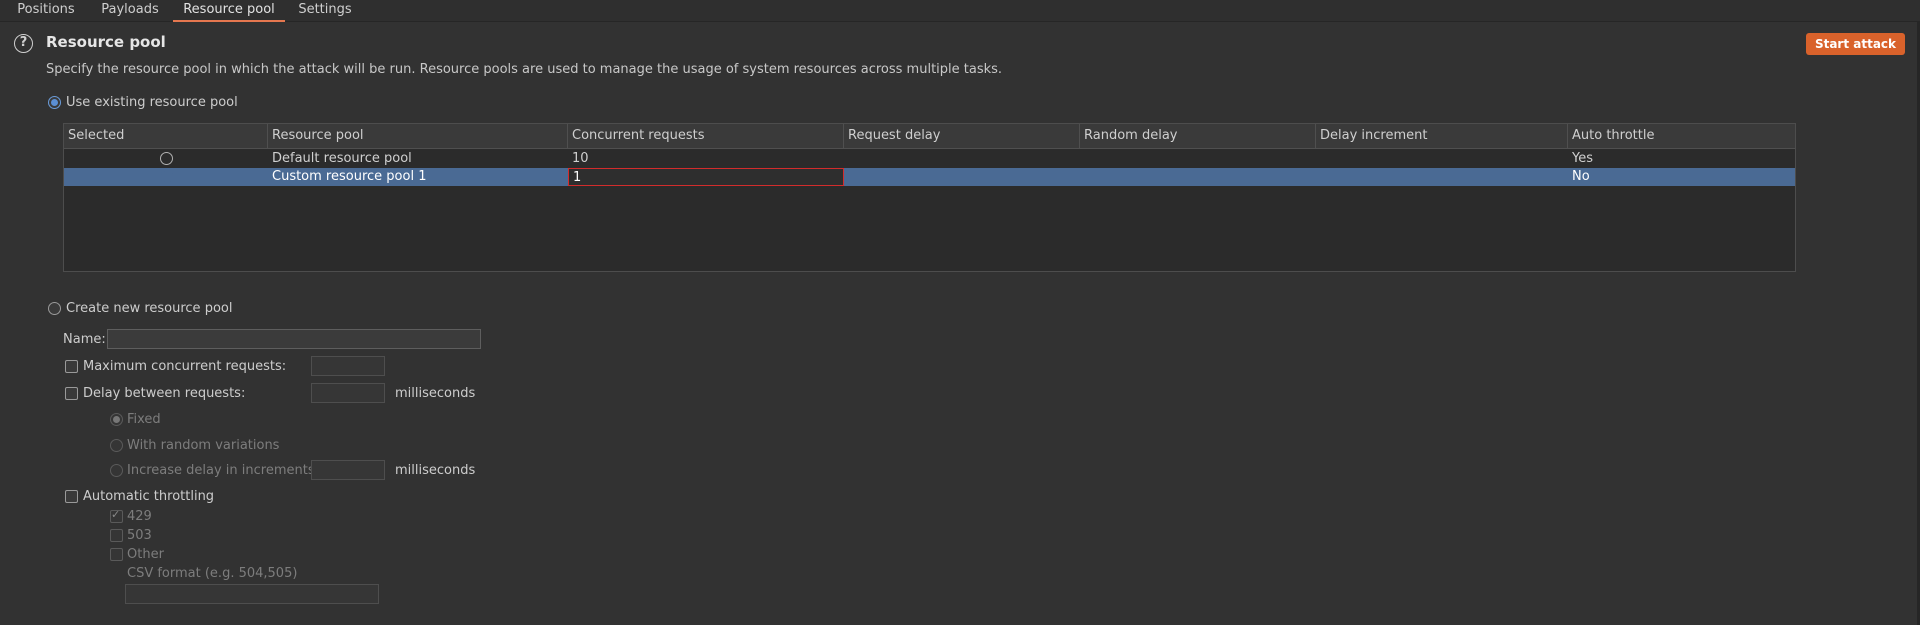  What do you see at coordinates (23, 43) in the screenshot?
I see `help-icon: ?` at bounding box center [23, 43].